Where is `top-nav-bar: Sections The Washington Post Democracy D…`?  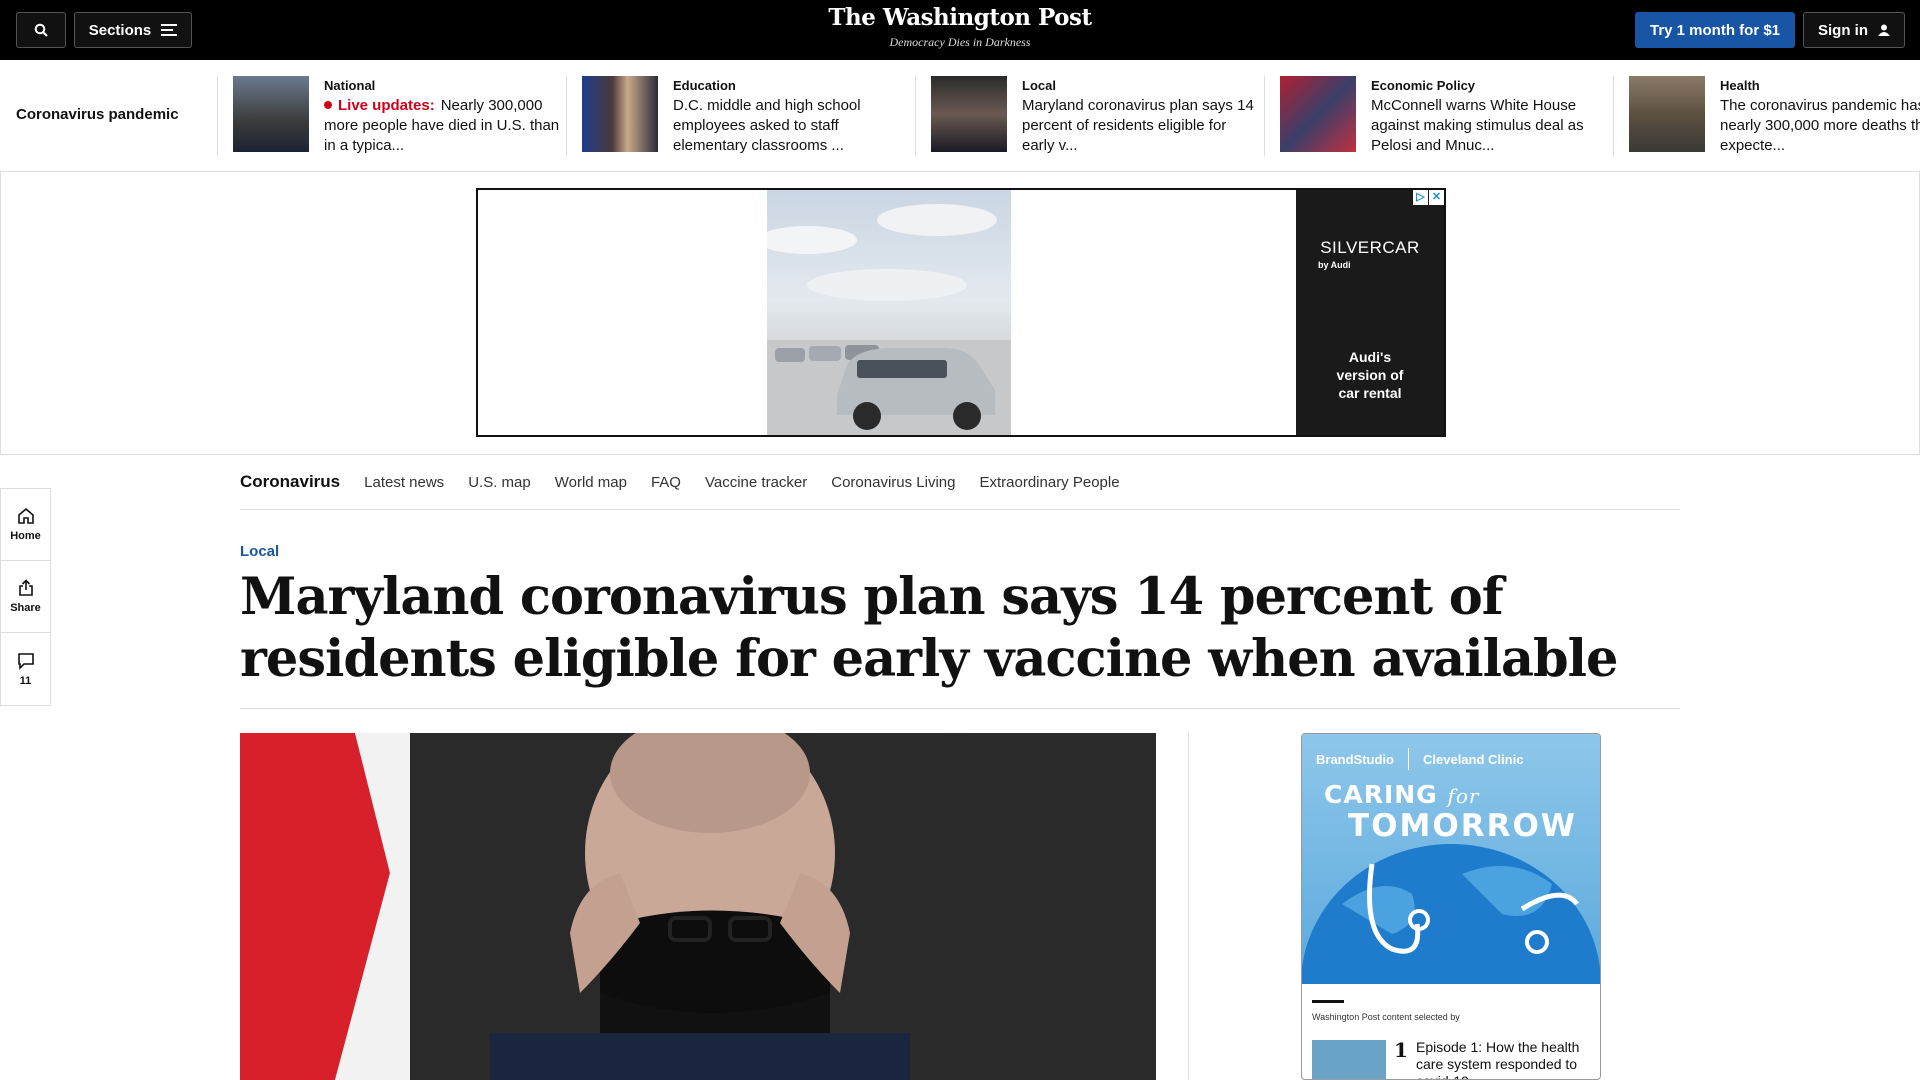
top-nav-bar: Sections The Washington Post Democracy D… is located at coordinates (960, 30).